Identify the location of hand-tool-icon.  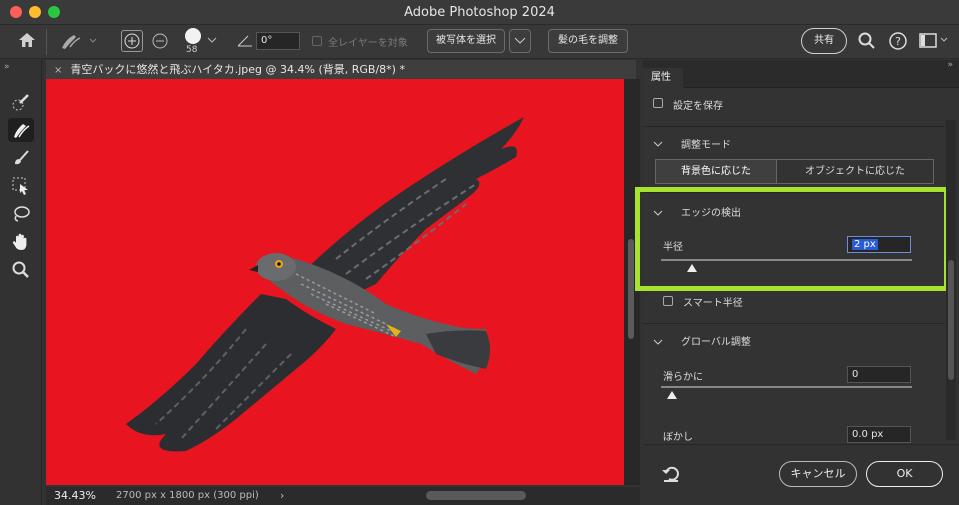
(21, 242).